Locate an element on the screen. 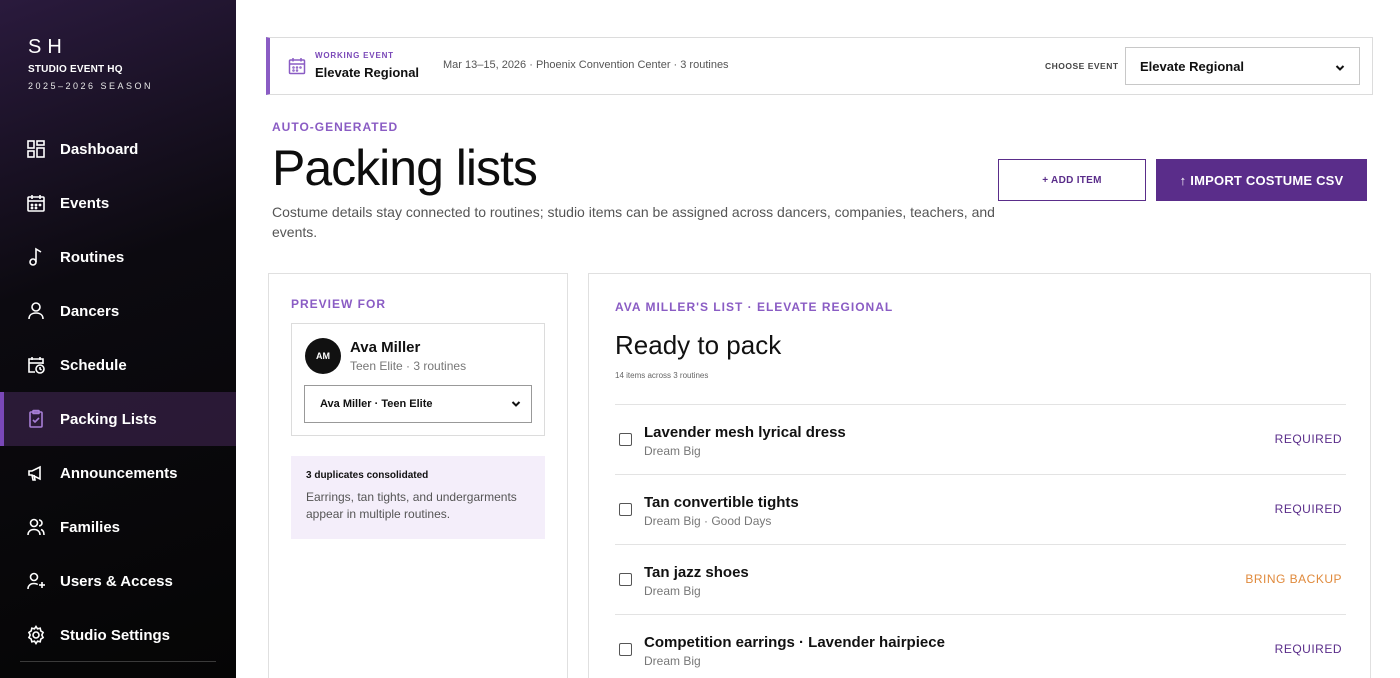 The height and width of the screenshot is (678, 1400). dancer-select-value: Ava Miller · Teen Elite is located at coordinates (376, 404).